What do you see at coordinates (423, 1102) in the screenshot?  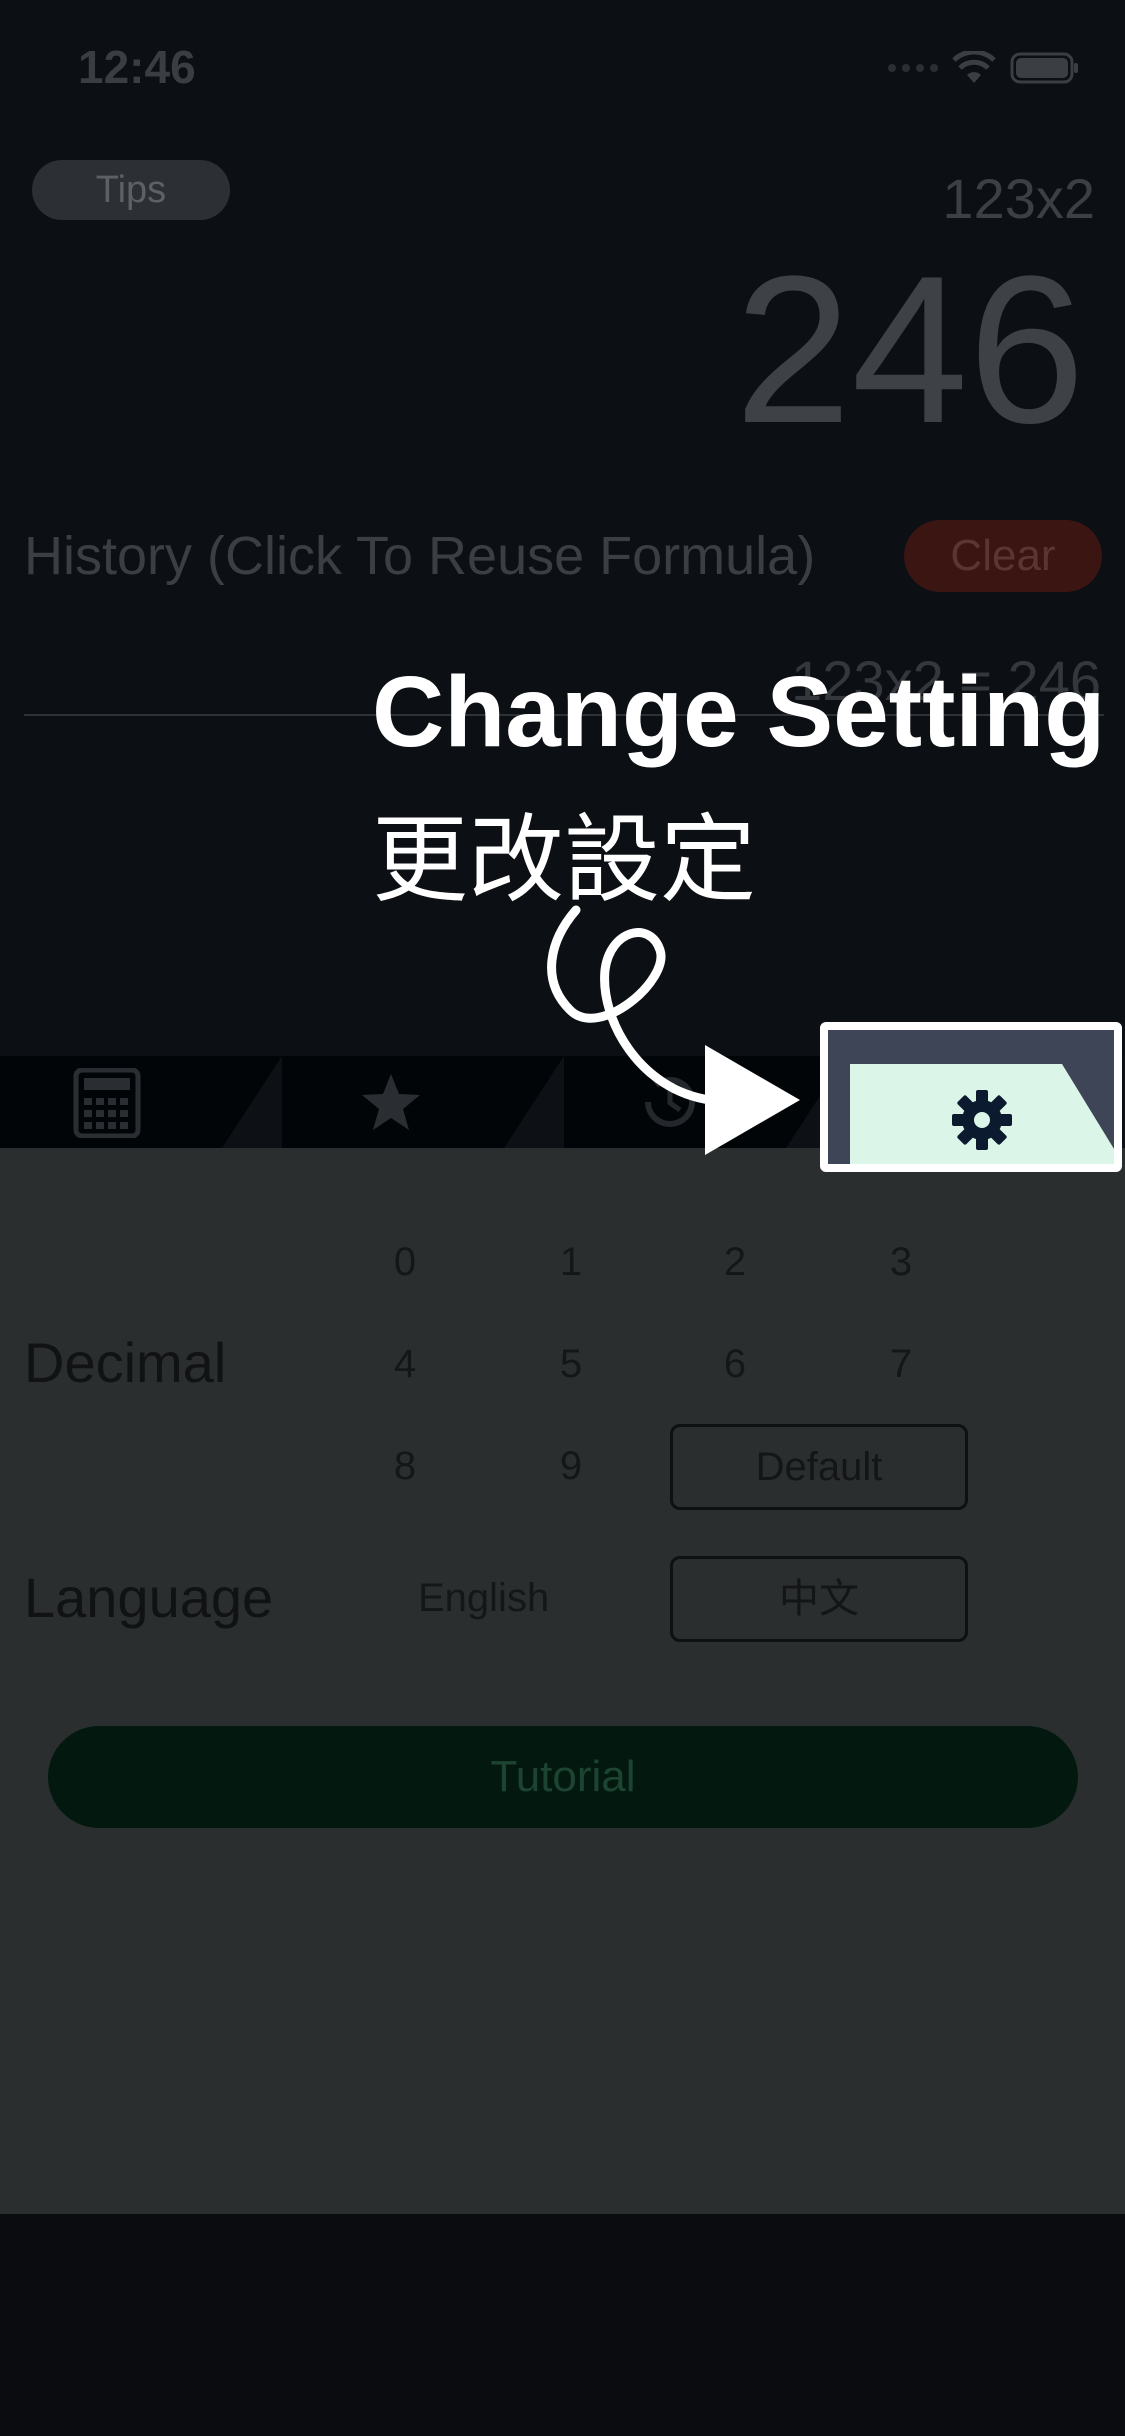 I see `tab-favorites` at bounding box center [423, 1102].